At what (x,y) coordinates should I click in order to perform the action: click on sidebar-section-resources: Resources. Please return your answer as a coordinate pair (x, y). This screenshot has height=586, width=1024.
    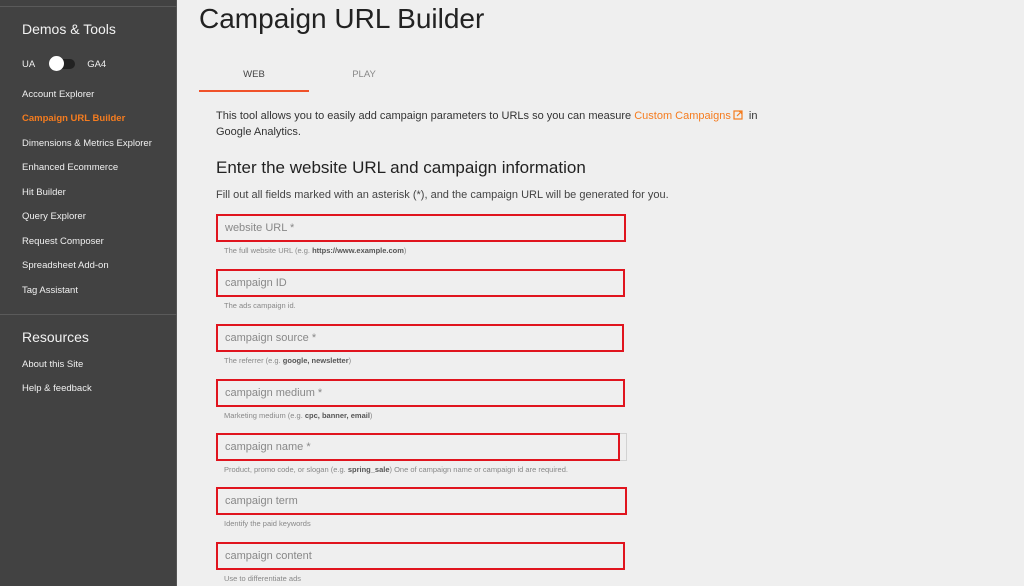
    Looking at the image, I should click on (55, 337).